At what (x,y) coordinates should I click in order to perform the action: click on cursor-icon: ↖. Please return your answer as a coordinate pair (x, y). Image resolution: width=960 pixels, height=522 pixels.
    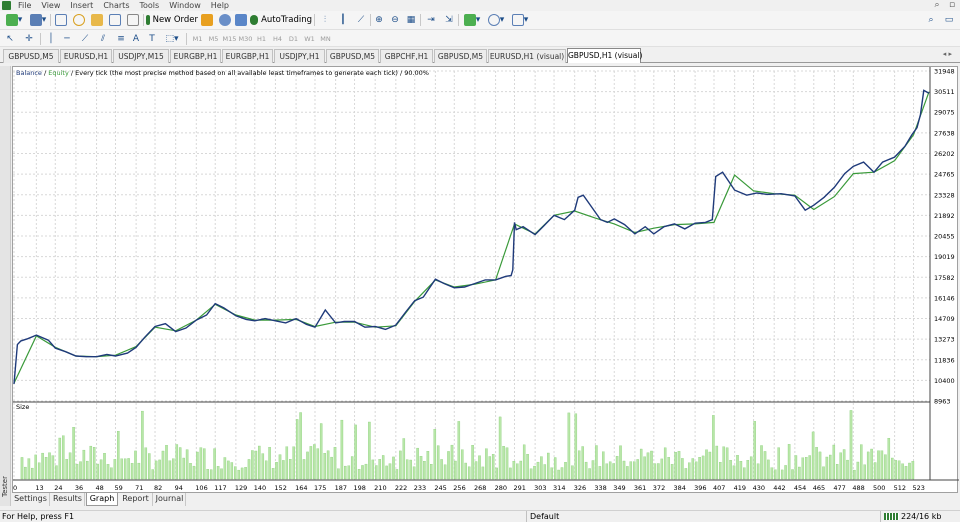
    Looking at the image, I should click on (10, 39).